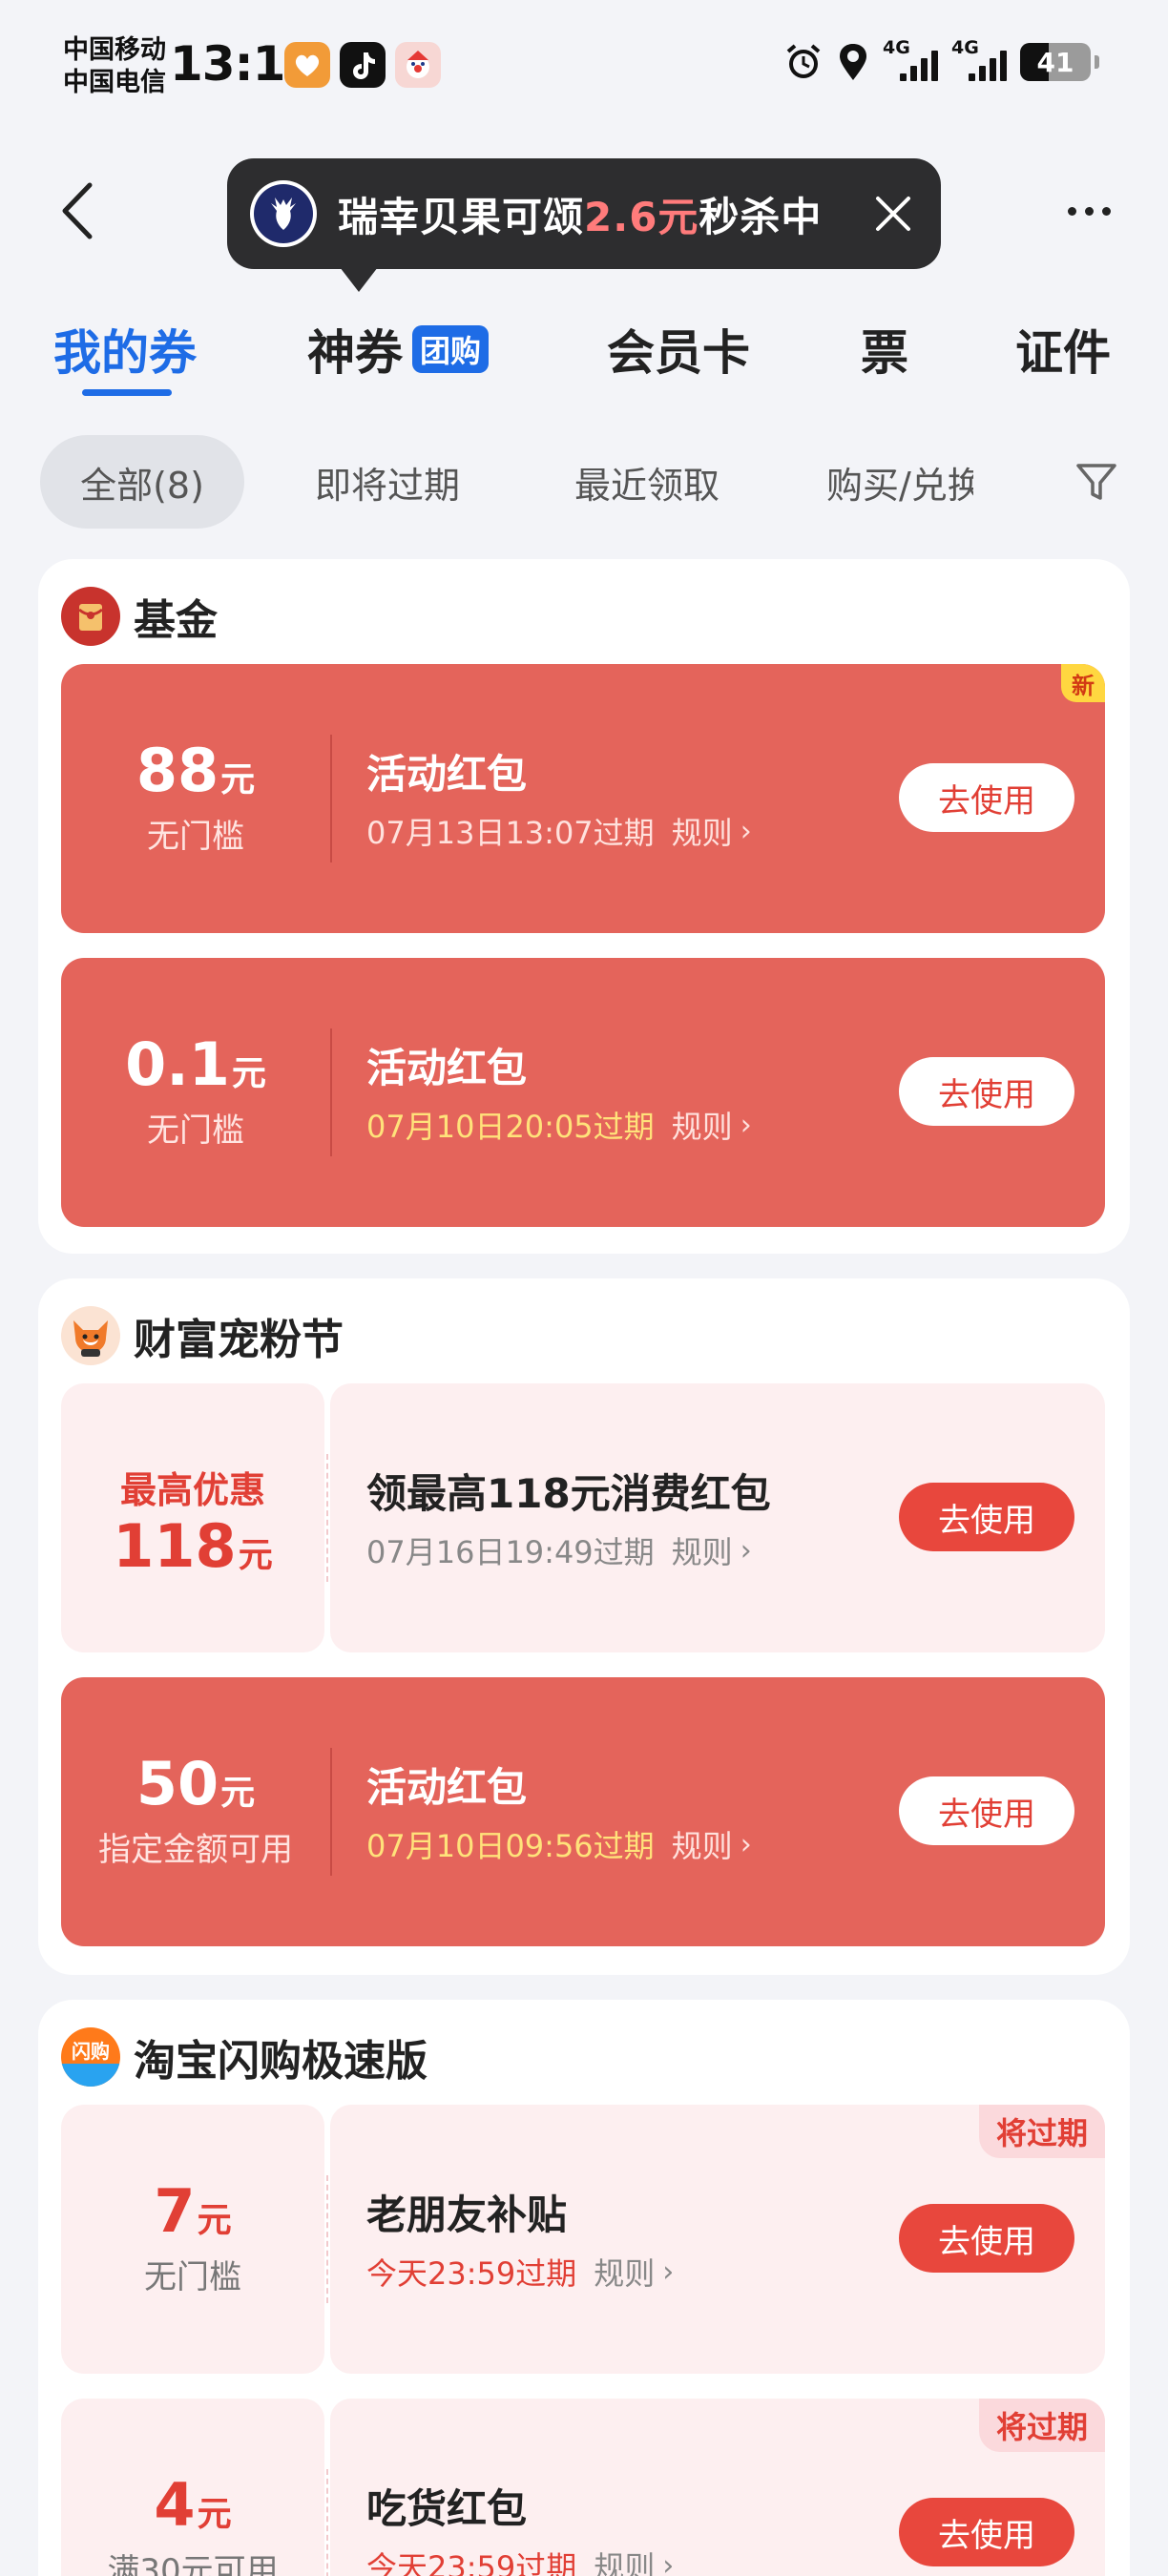 The image size is (1168, 2576). I want to click on carrier-1: 中国移动, so click(114, 50).